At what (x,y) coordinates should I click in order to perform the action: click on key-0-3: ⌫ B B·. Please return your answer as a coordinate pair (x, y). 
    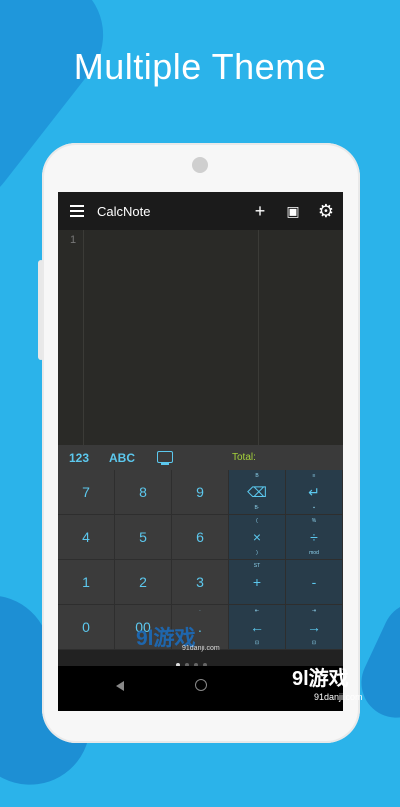
    Looking at the image, I should click on (257, 492).